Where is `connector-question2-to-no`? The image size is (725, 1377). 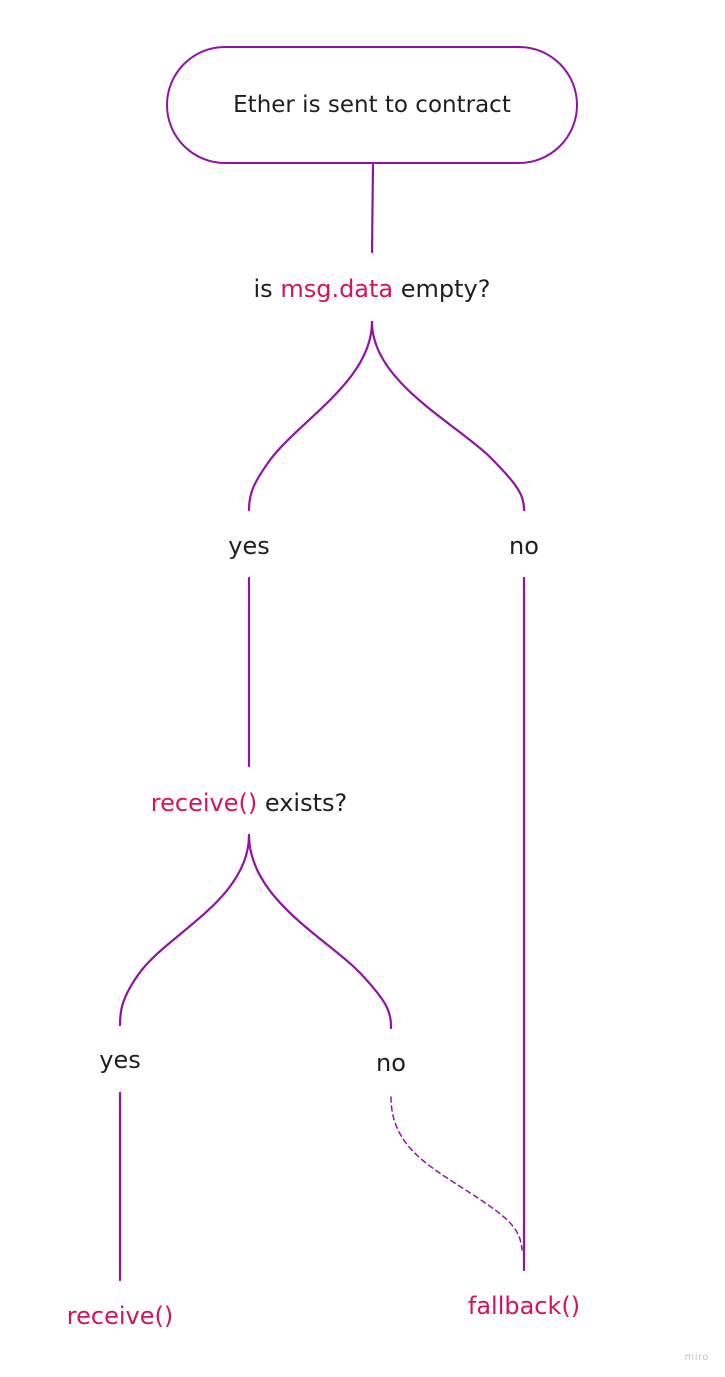
connector-question2-to-no is located at coordinates (320, 931).